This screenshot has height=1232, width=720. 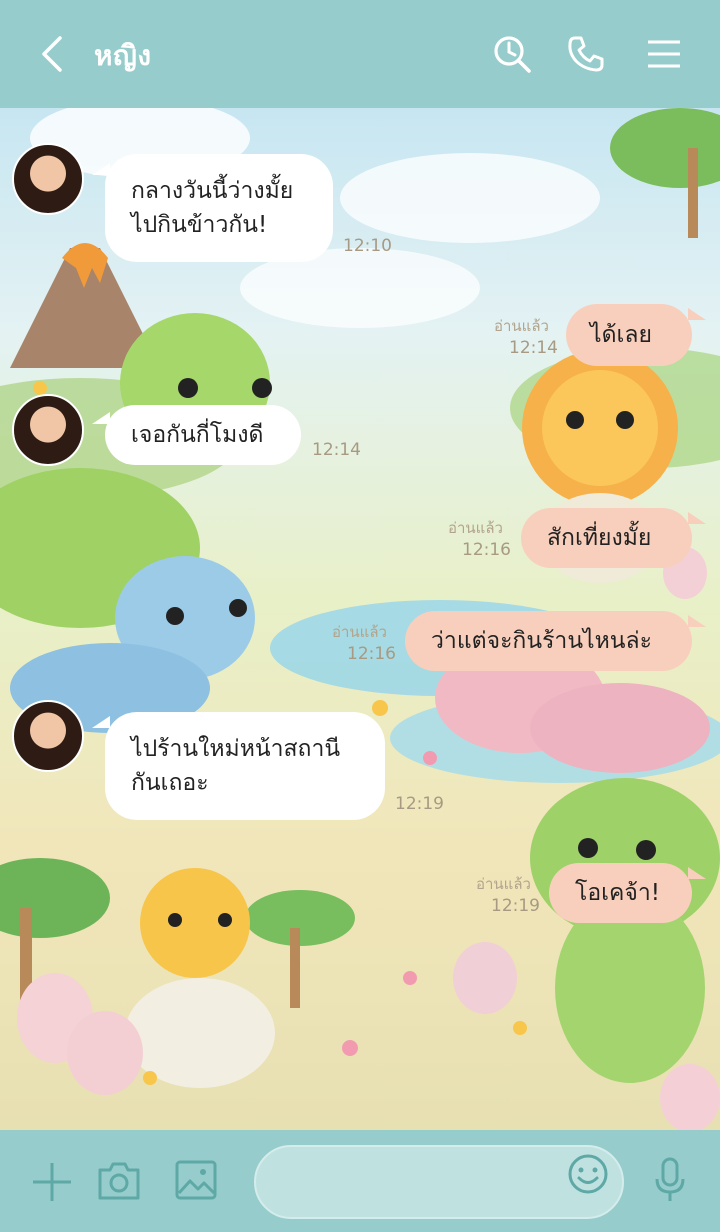 I want to click on message-bubble-incoming: เจอกันกี่โมงดี, so click(x=203, y=435).